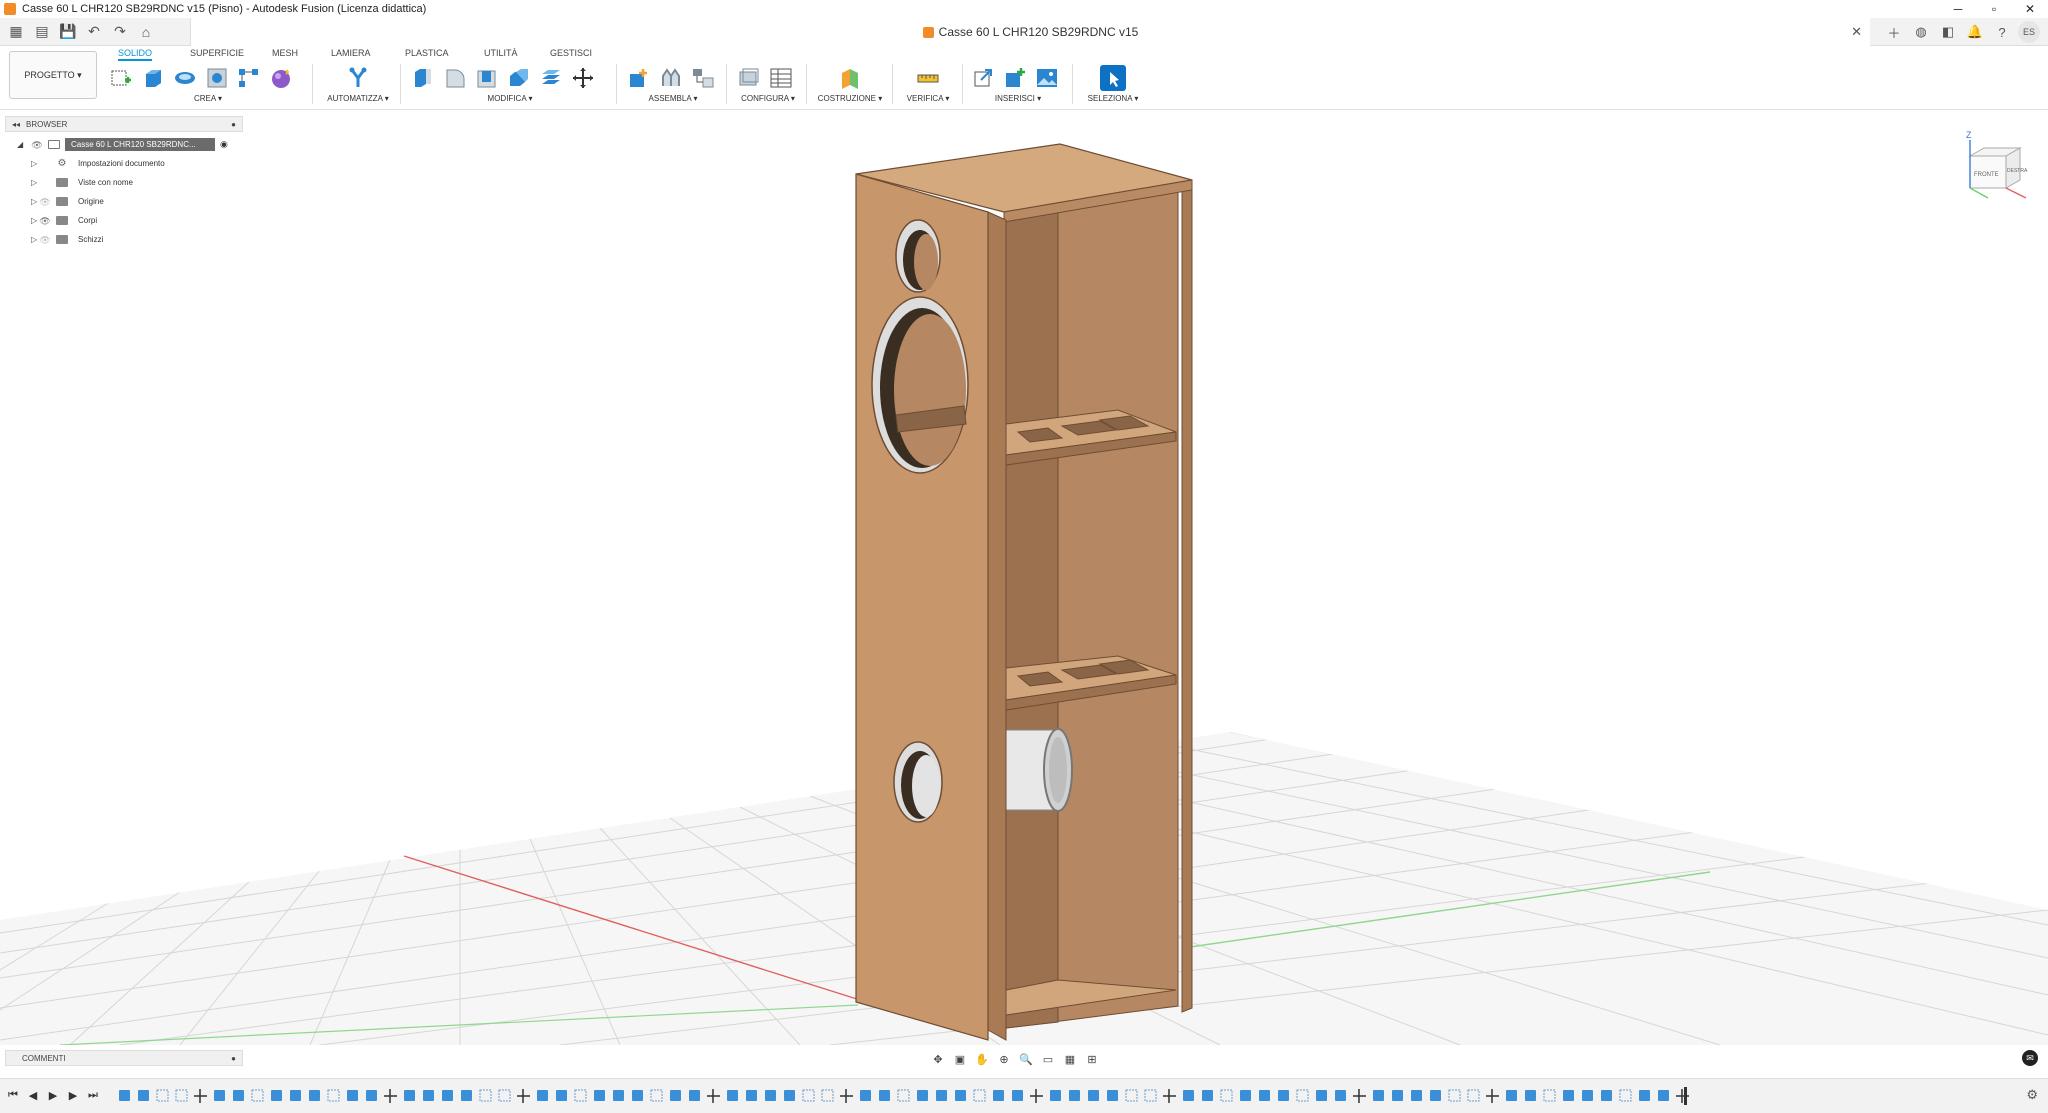 This screenshot has width=2048, height=1113. What do you see at coordinates (671, 78) in the screenshot?
I see `joint-icon` at bounding box center [671, 78].